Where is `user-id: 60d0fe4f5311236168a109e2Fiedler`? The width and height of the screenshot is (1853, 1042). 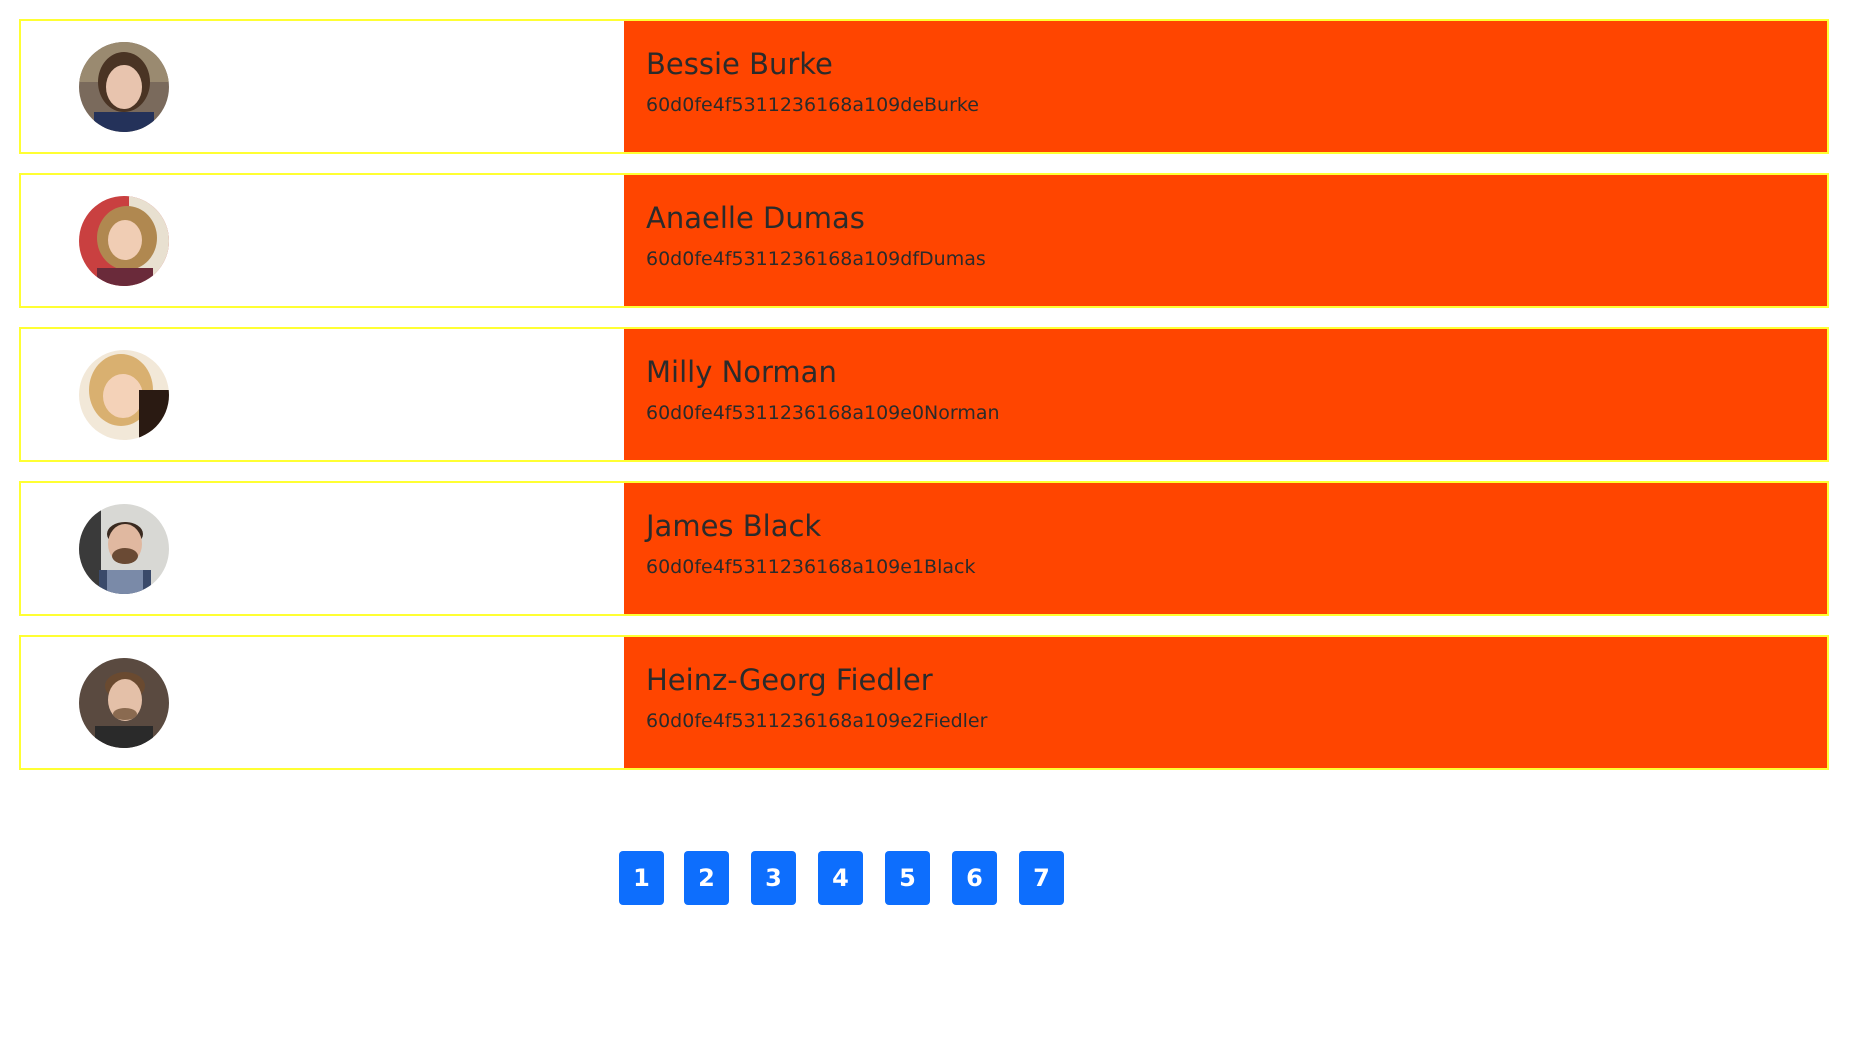 user-id: 60d0fe4f5311236168a109e2Fiedler is located at coordinates (817, 721).